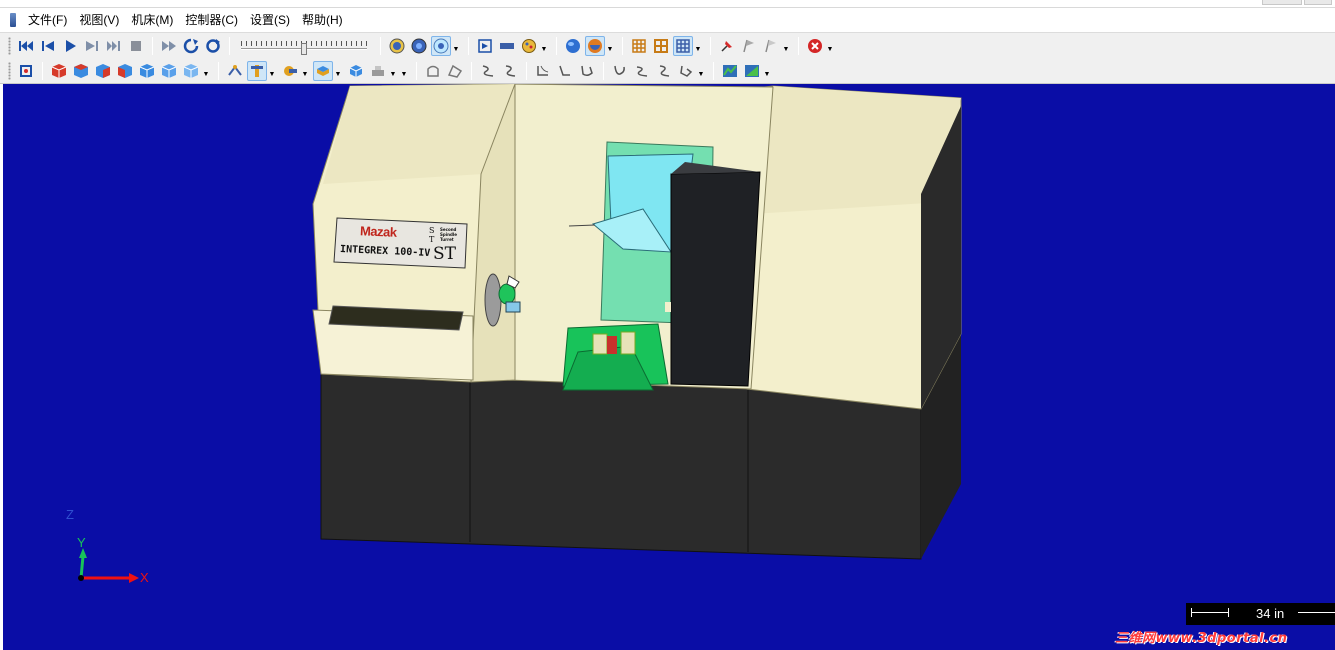 The width and height of the screenshot is (1335, 650). What do you see at coordinates (543, 71) in the screenshot?
I see `curve-c-icon` at bounding box center [543, 71].